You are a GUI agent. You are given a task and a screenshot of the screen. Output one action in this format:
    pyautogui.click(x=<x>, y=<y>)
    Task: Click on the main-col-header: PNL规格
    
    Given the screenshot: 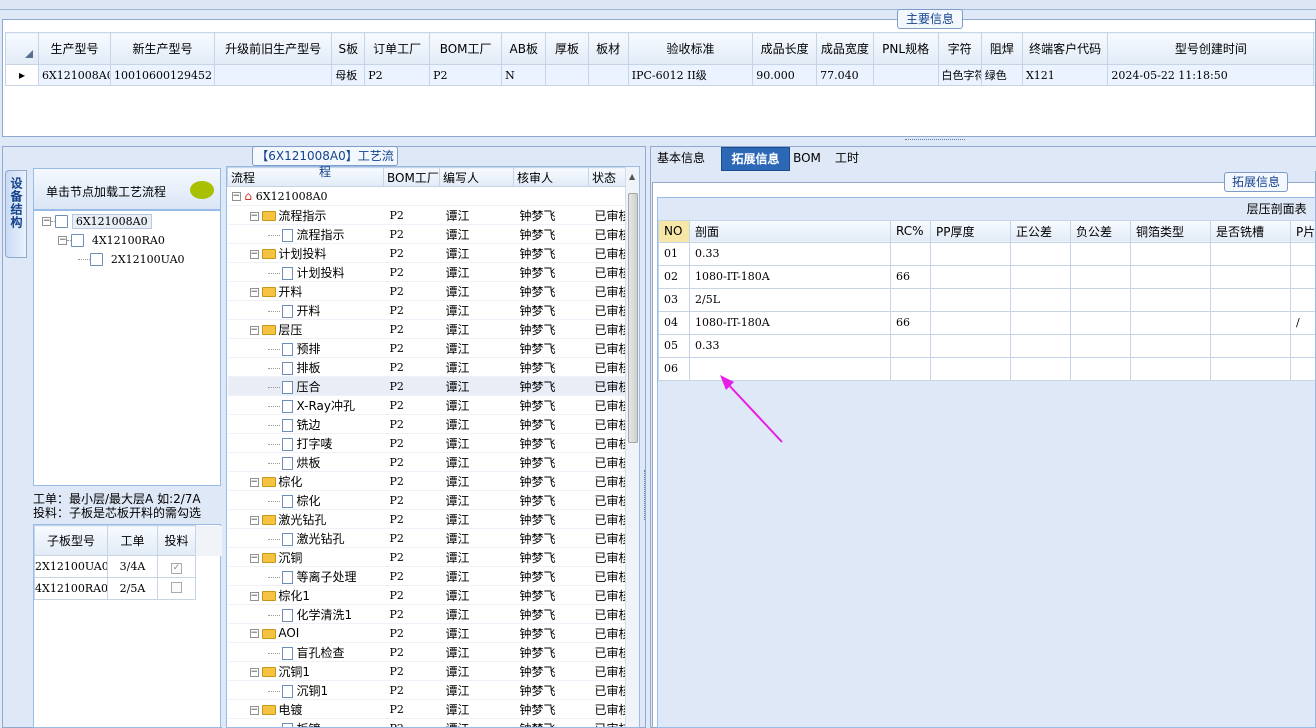 What is the action you would take?
    pyautogui.click(x=905, y=48)
    